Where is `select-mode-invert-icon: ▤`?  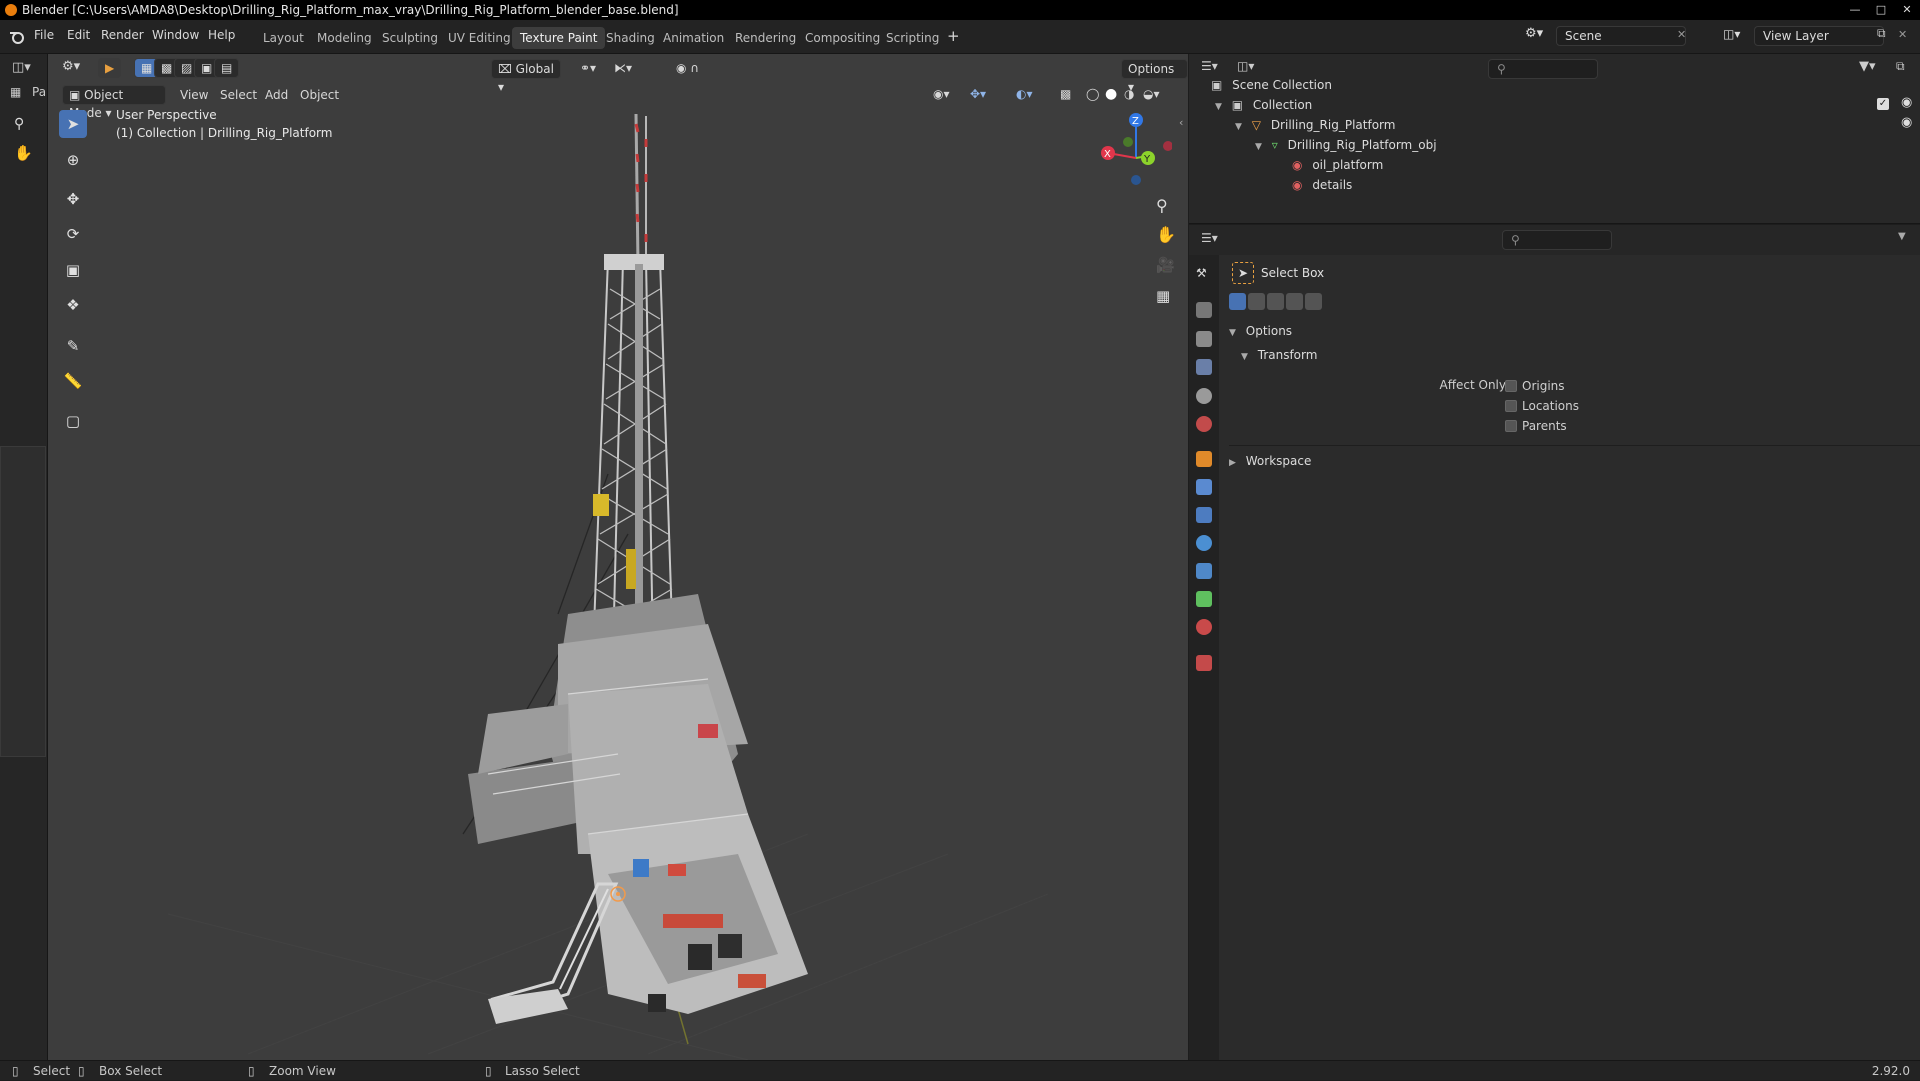
select-mode-invert-icon: ▤ is located at coordinates (227, 68).